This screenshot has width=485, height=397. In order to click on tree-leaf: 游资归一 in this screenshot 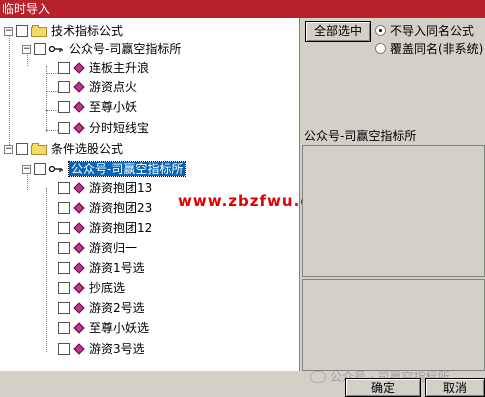, I will do `click(97, 248)`.